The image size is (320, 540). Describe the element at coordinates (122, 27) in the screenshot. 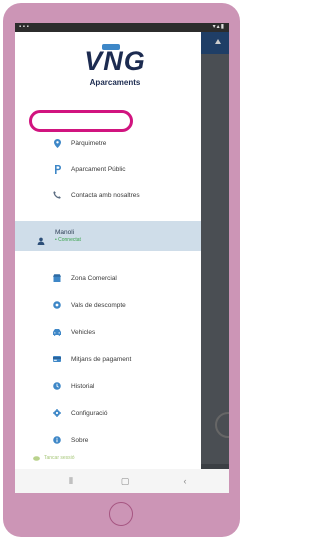

I see `status-bar: ▪ ▪ ▪ ▾▴▮` at that location.